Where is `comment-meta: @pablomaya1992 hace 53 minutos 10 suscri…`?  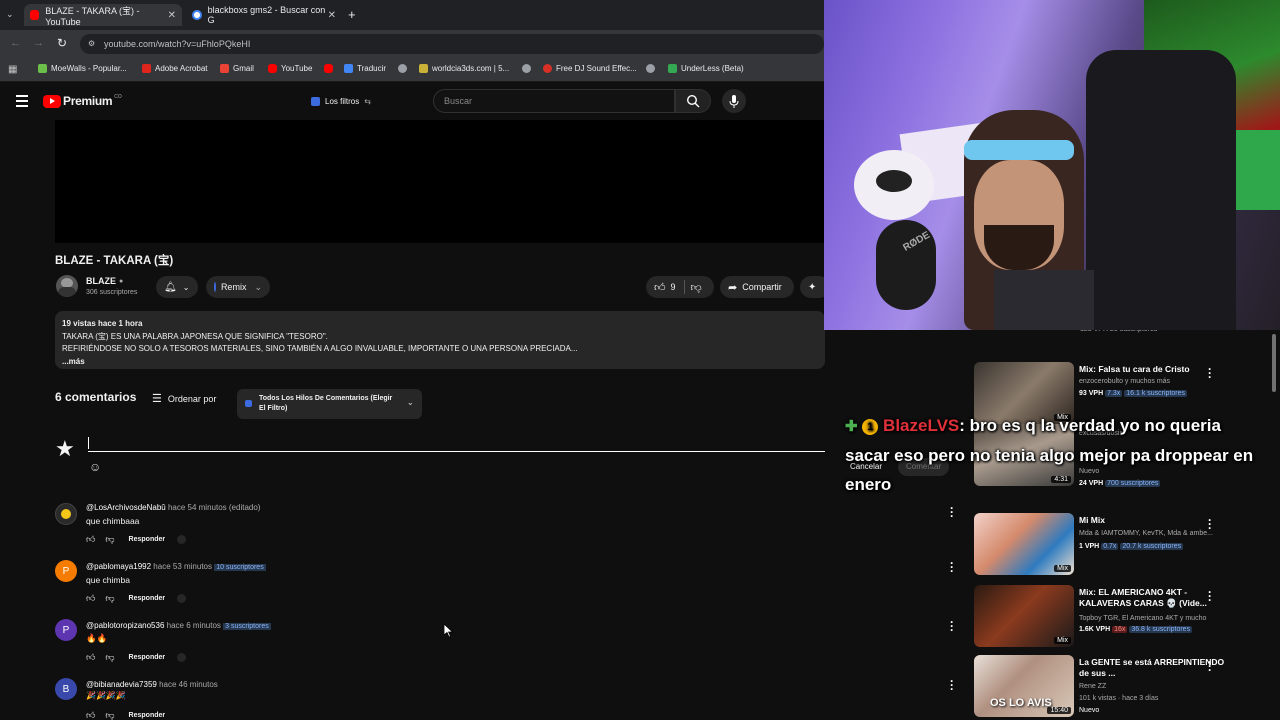
comment-meta: @pablomaya1992 hace 53 minutos 10 suscri… is located at coordinates (176, 566).